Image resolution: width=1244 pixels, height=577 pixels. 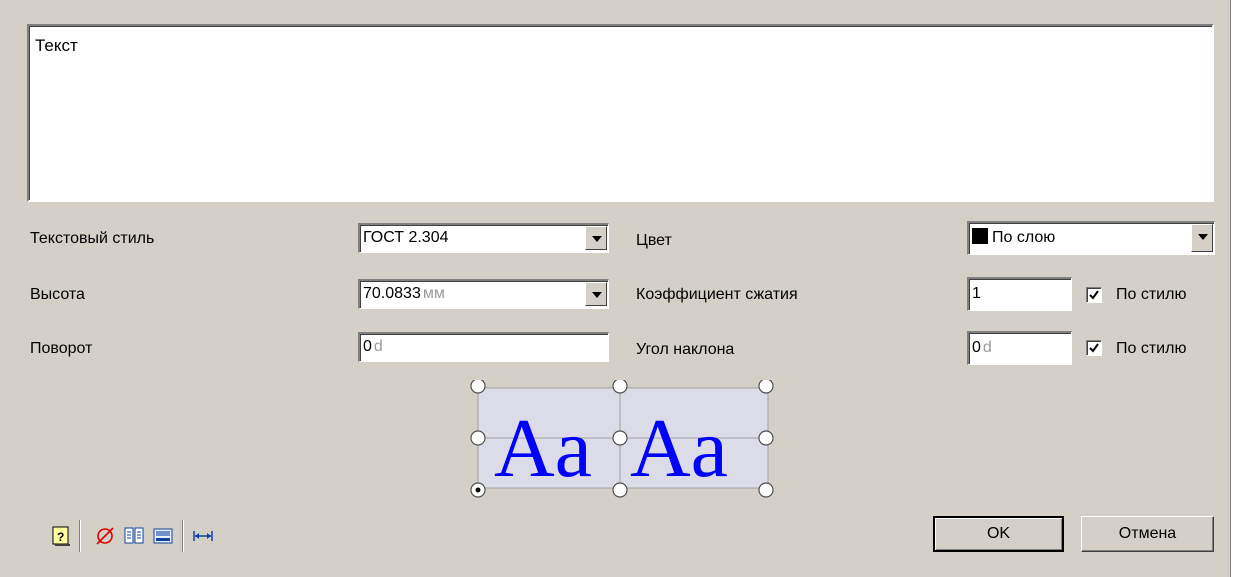 I want to click on color-select: По слою, so click(x=1091, y=238).